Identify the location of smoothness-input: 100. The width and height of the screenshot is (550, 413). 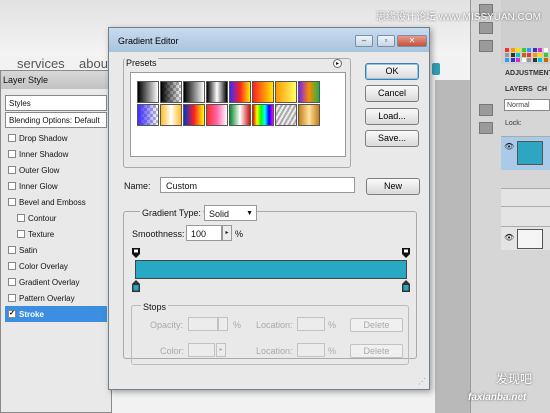
(204, 233).